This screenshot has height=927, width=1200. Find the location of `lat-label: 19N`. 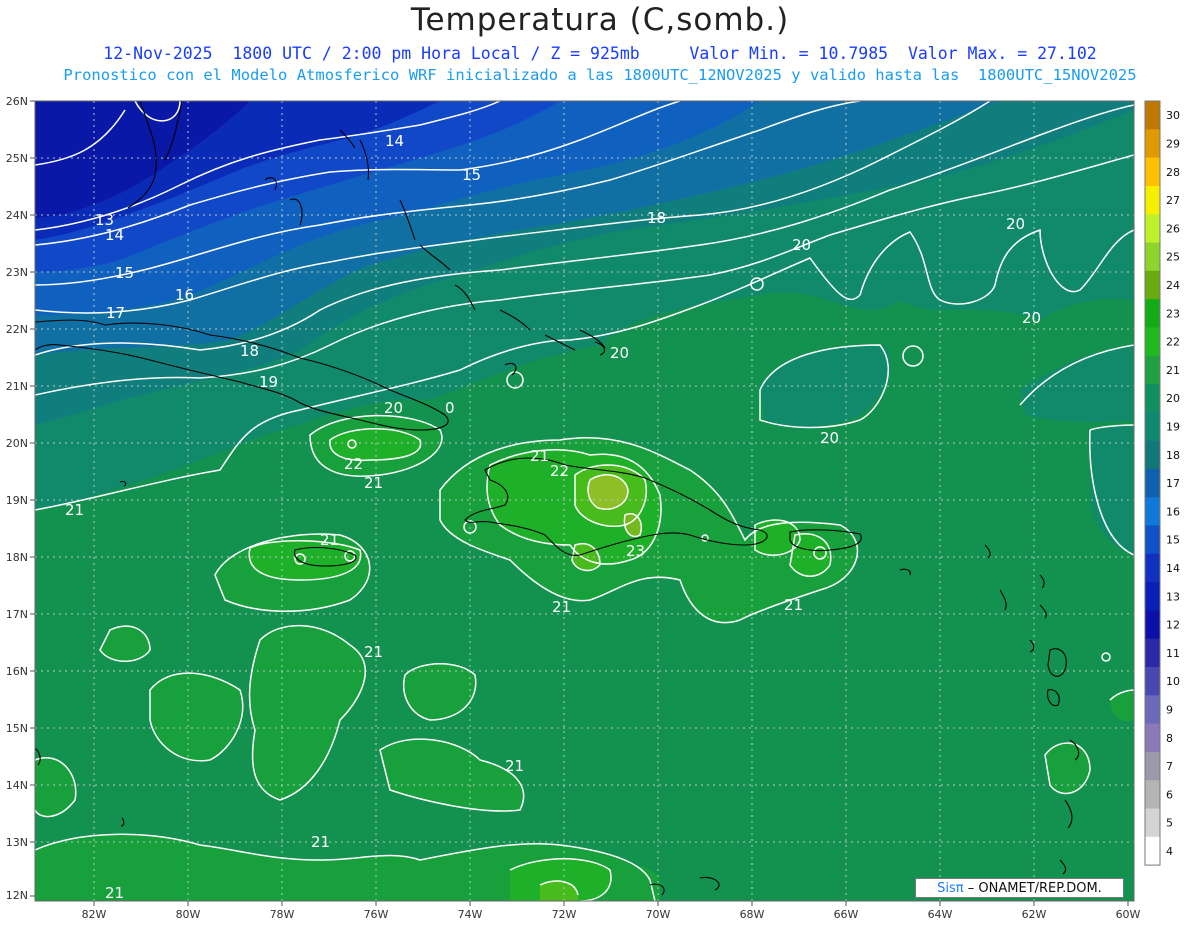

lat-label: 19N is located at coordinates (17, 500).